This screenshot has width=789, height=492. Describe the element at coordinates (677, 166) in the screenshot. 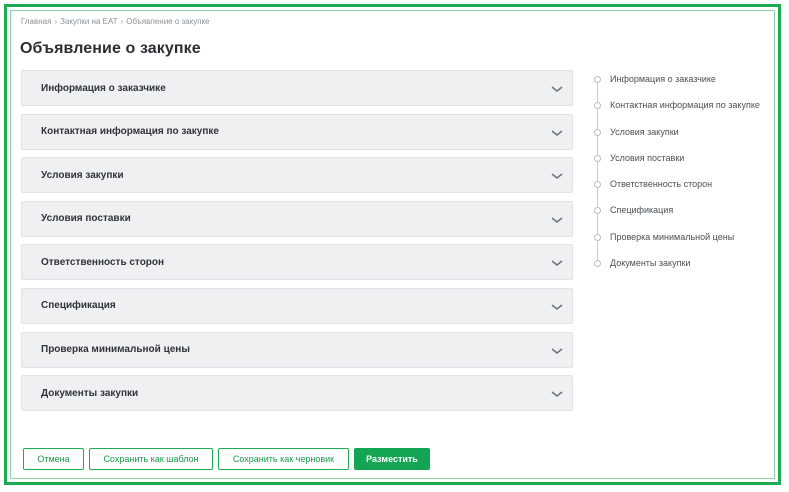

I see `toc-item-delivery-terms: Условия поставки` at that location.